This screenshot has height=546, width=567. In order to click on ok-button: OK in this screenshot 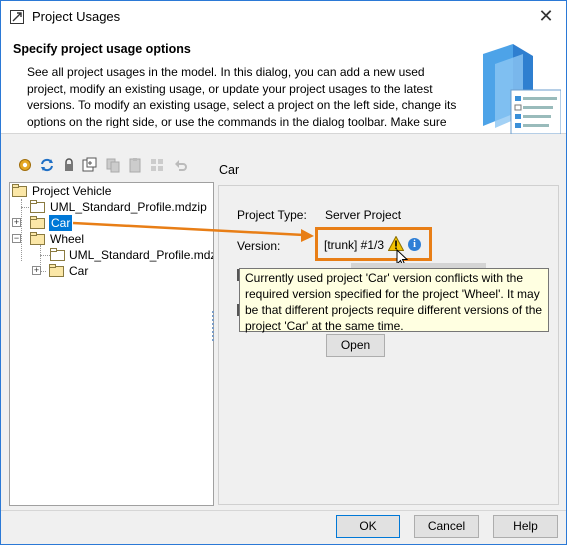, I will do `click(368, 526)`.